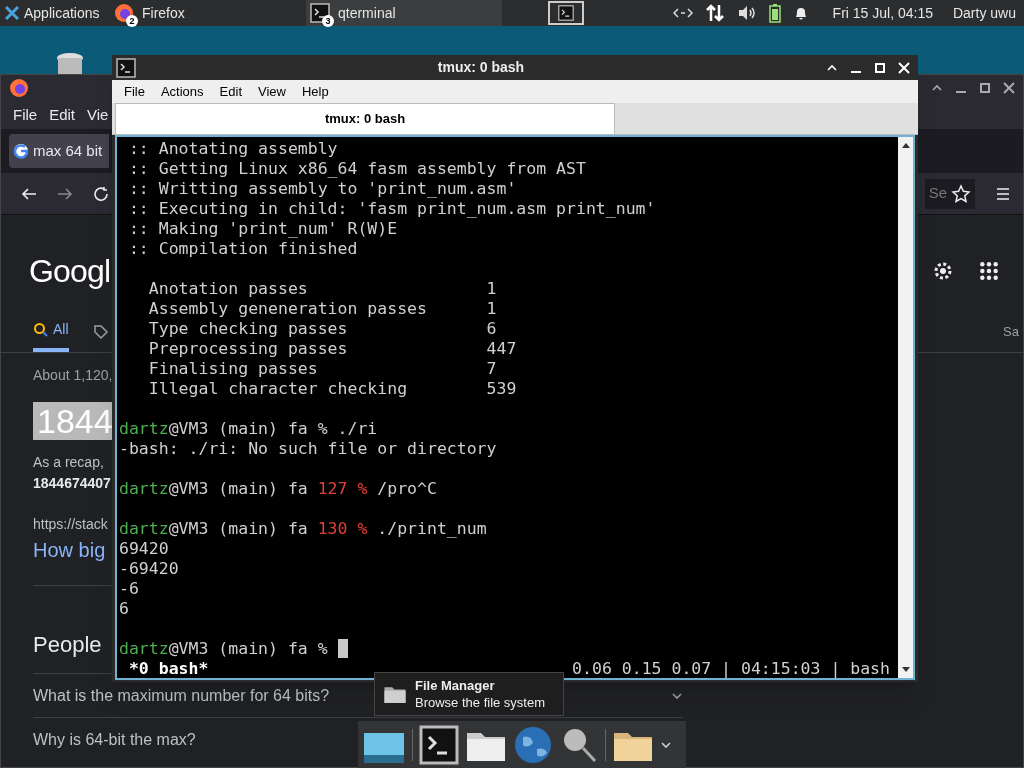  Describe the element at coordinates (100, 331) in the screenshot. I see `tag-icon` at that location.